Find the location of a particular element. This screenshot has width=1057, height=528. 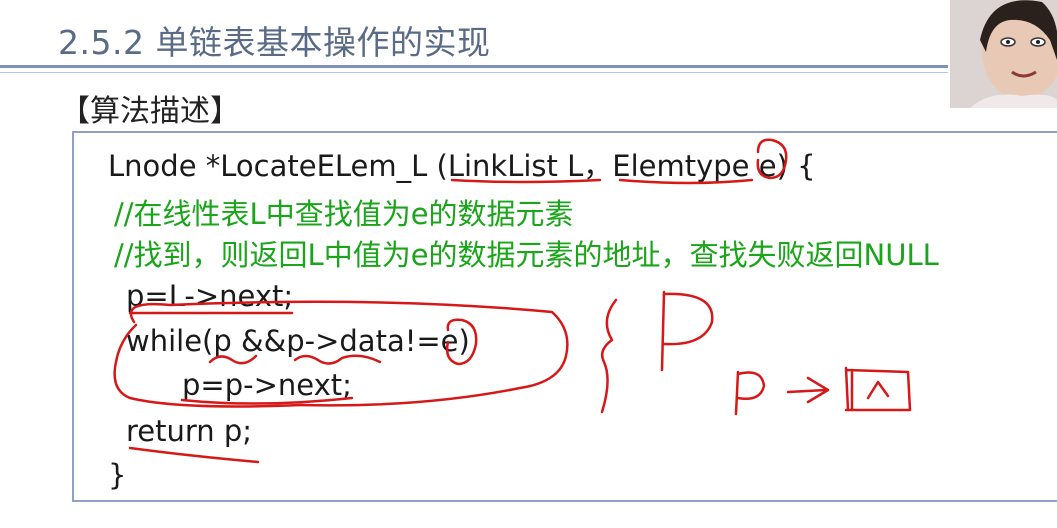

code-line-comment-2: //找到，则返回L中值为e的数据元素的地址，查找失败返回NULL is located at coordinates (526, 255).